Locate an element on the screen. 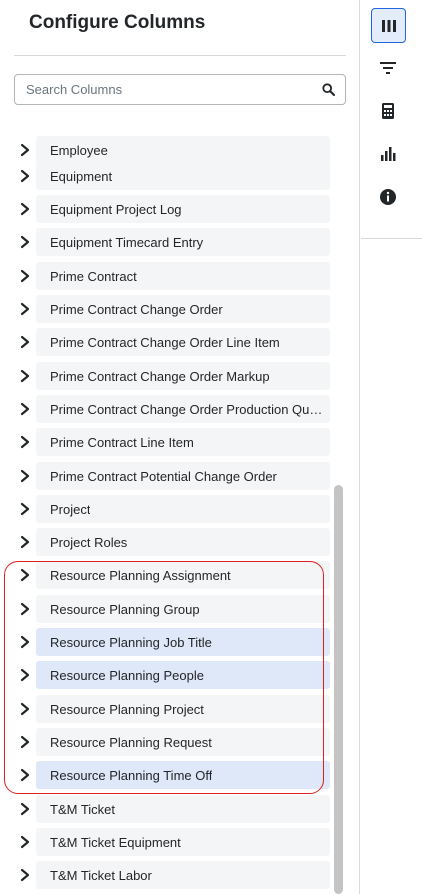 This screenshot has height=894, width=422. column-group-pill: Project Roles is located at coordinates (183, 542).